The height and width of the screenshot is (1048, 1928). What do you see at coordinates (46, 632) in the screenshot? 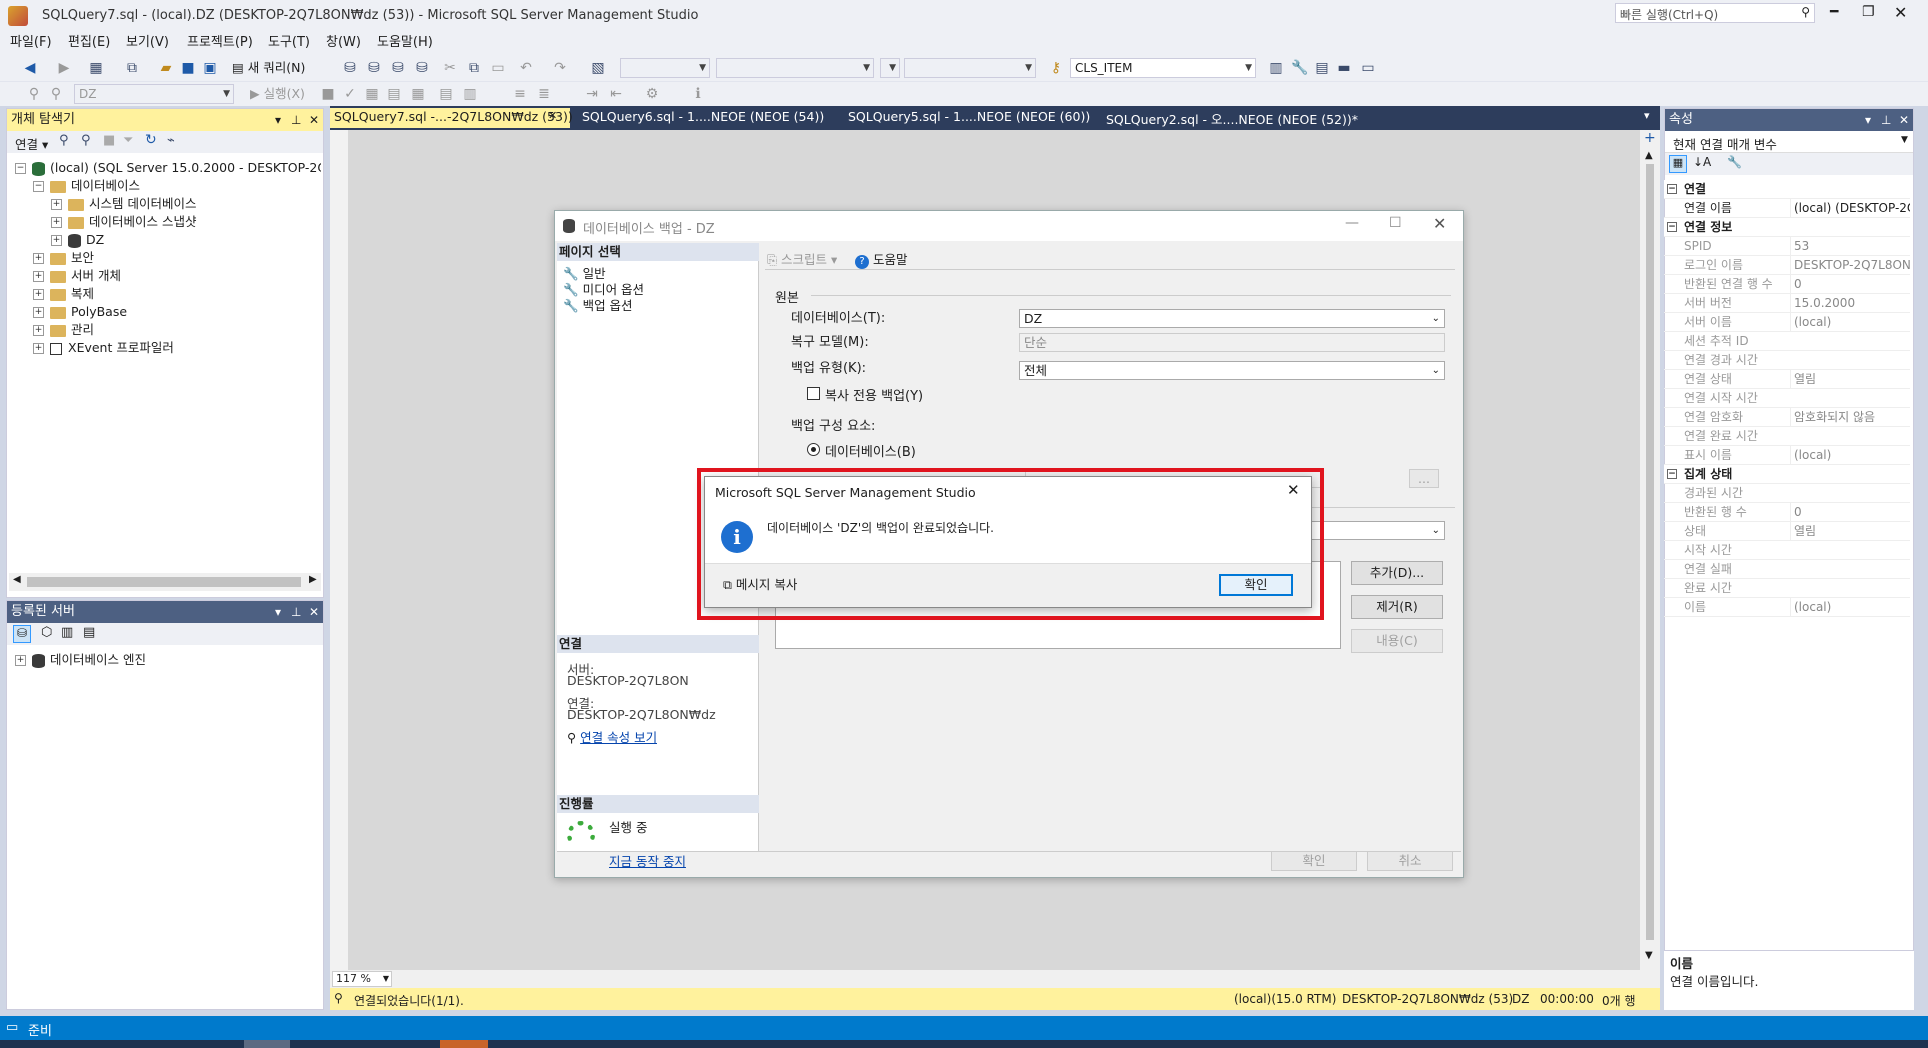
I see `analysis-services-icon: ⬡` at bounding box center [46, 632].